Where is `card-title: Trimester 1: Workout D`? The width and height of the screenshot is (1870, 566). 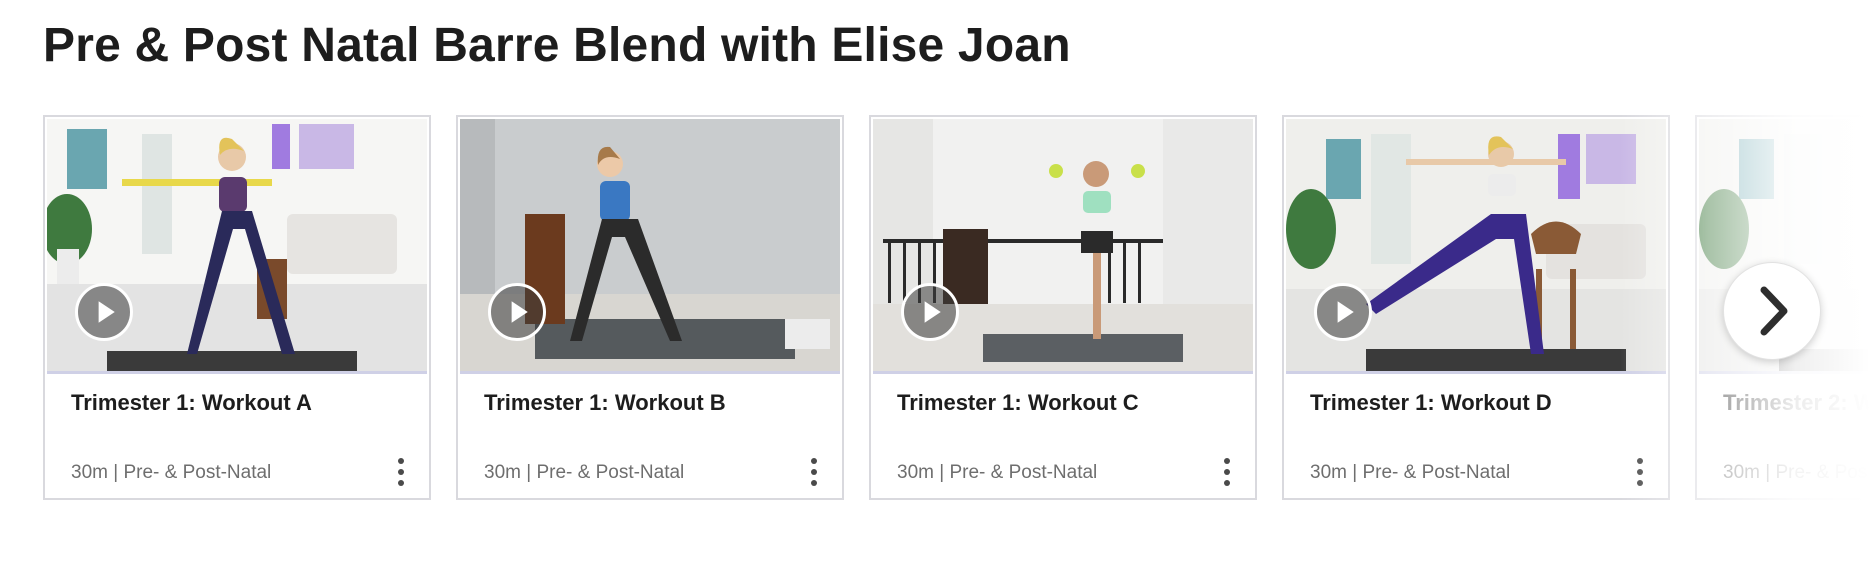 card-title: Trimester 1: Workout D is located at coordinates (1431, 403).